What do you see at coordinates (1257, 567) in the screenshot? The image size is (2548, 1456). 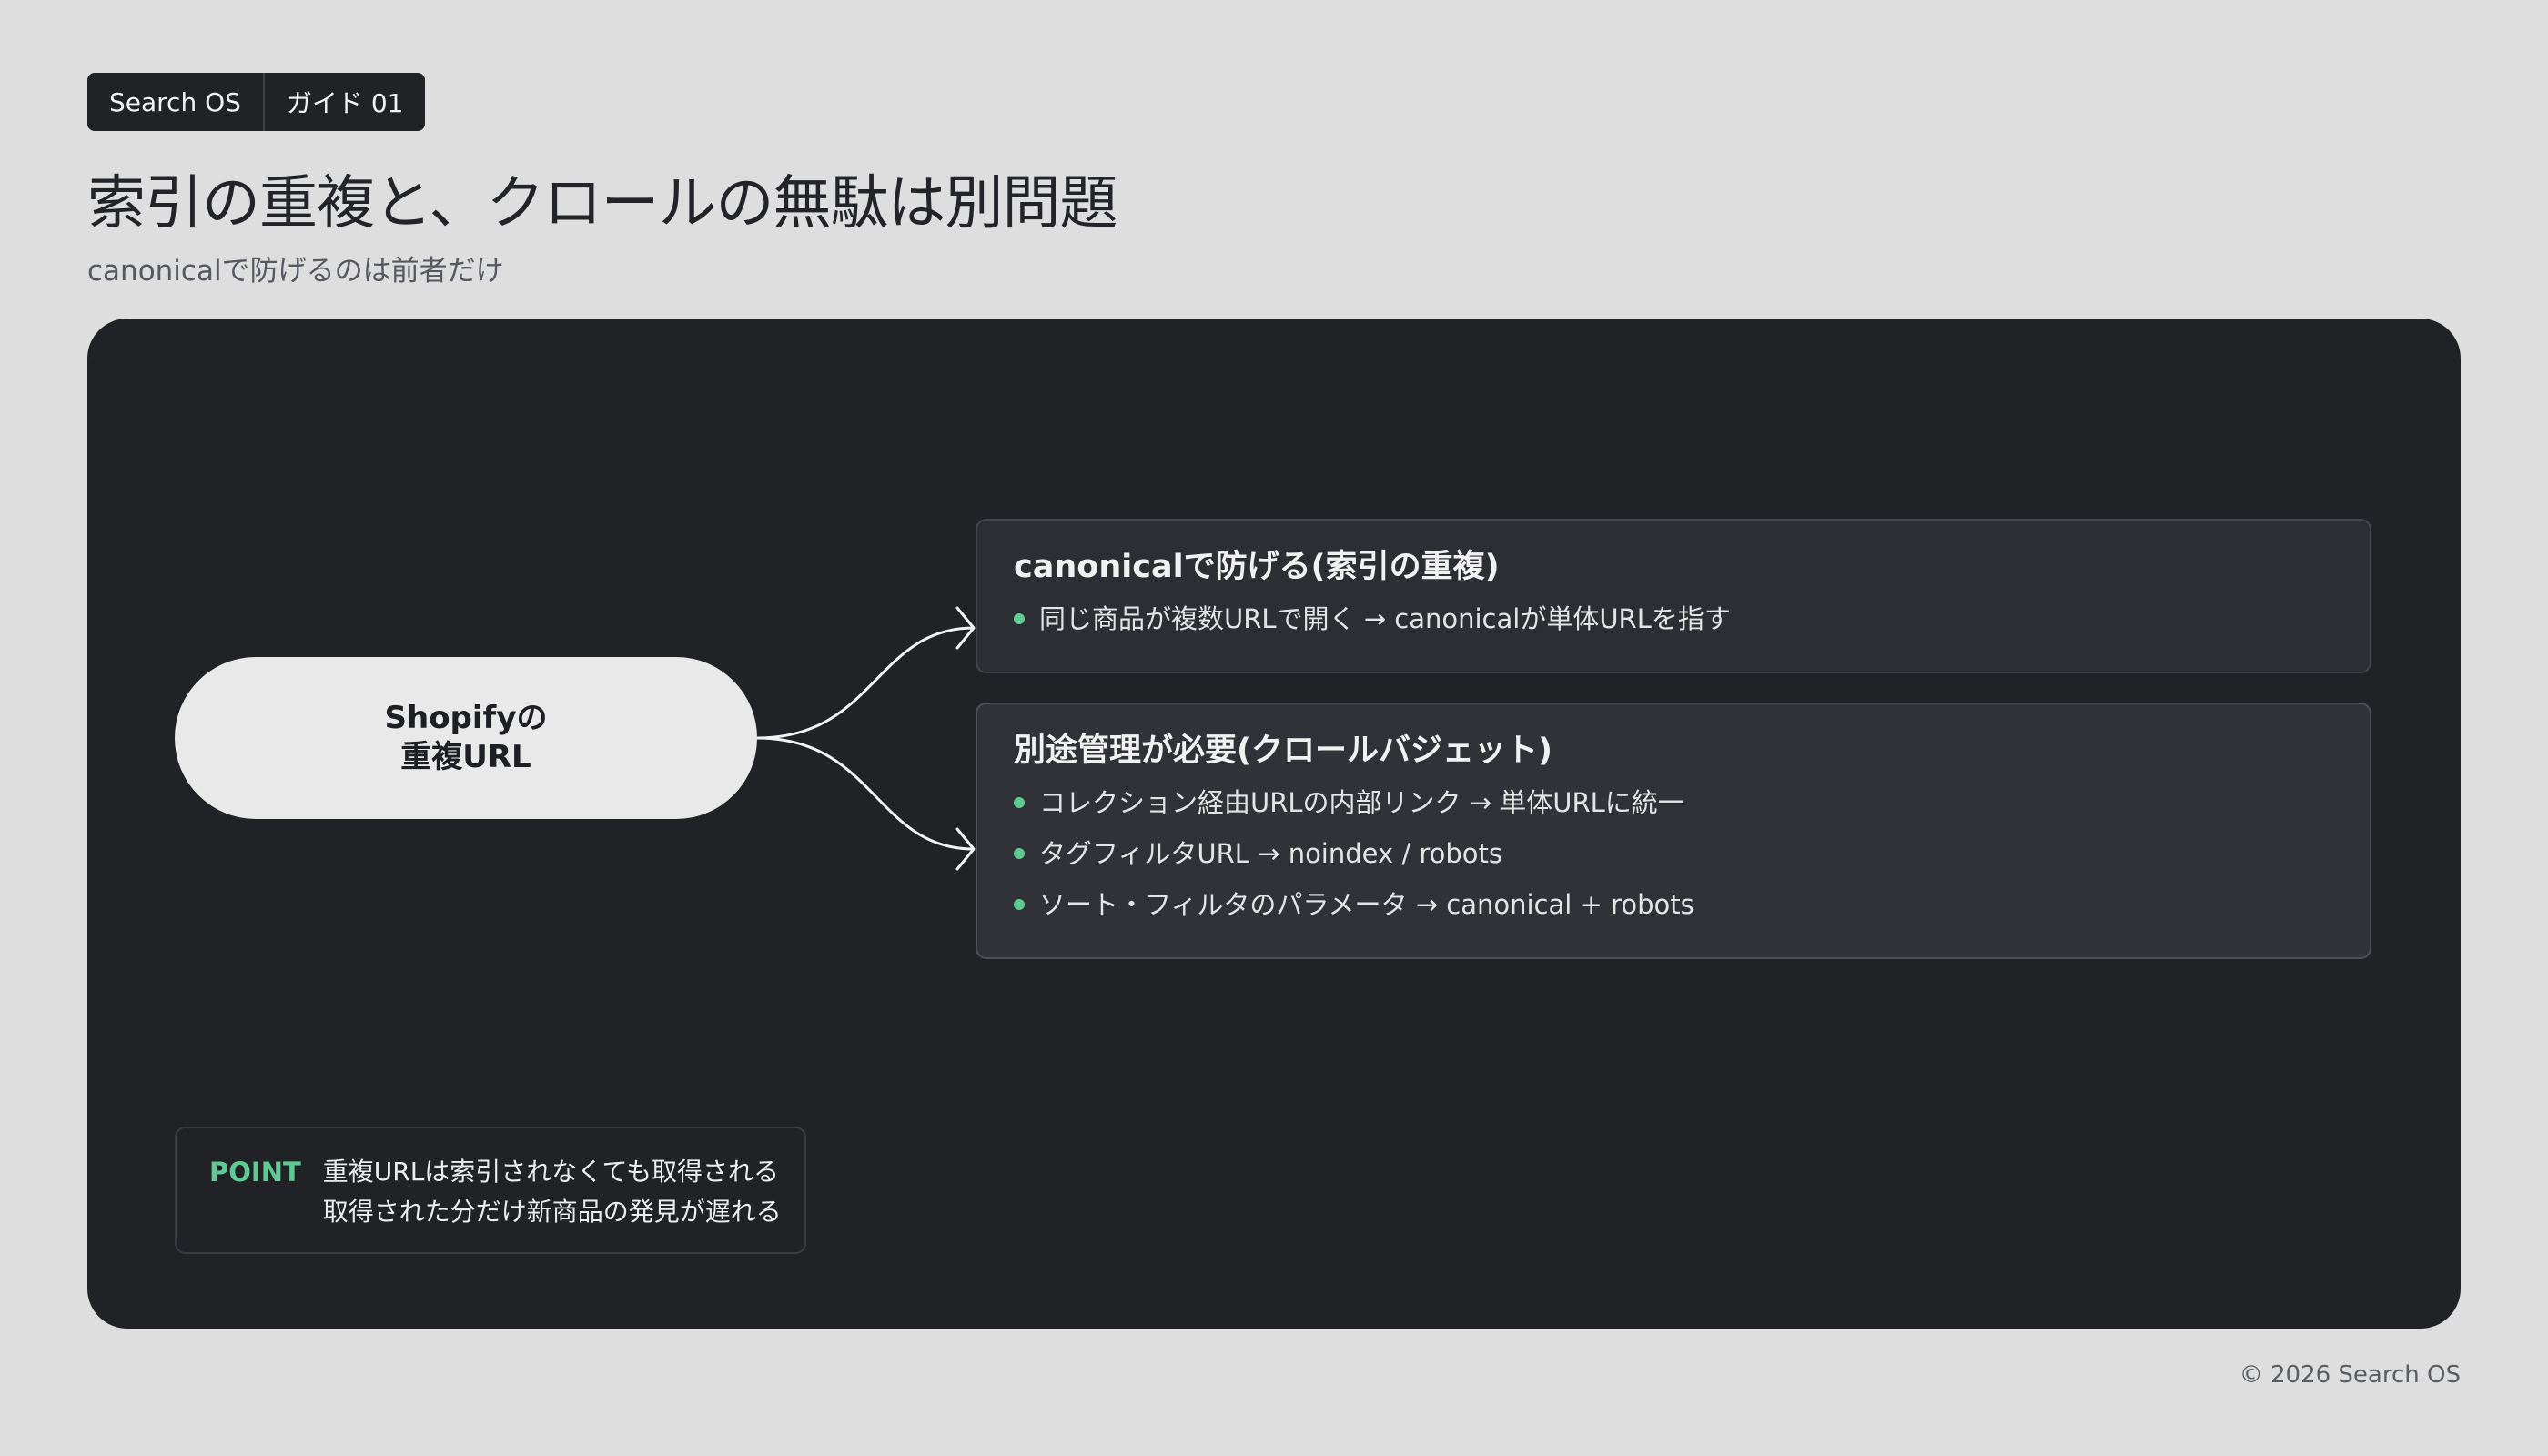 I see `branch-card-title: canonicalで防げる(索引の重複)` at bounding box center [1257, 567].